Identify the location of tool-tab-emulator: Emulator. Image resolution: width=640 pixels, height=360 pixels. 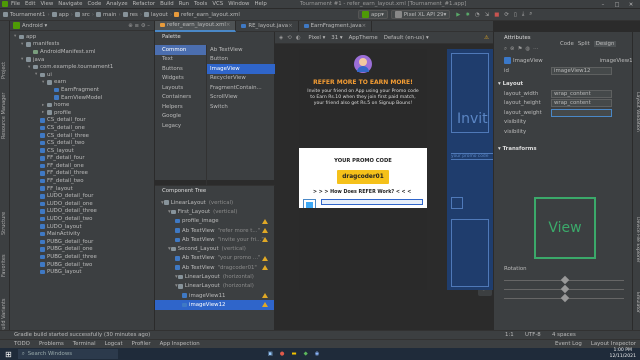
(637, 302).